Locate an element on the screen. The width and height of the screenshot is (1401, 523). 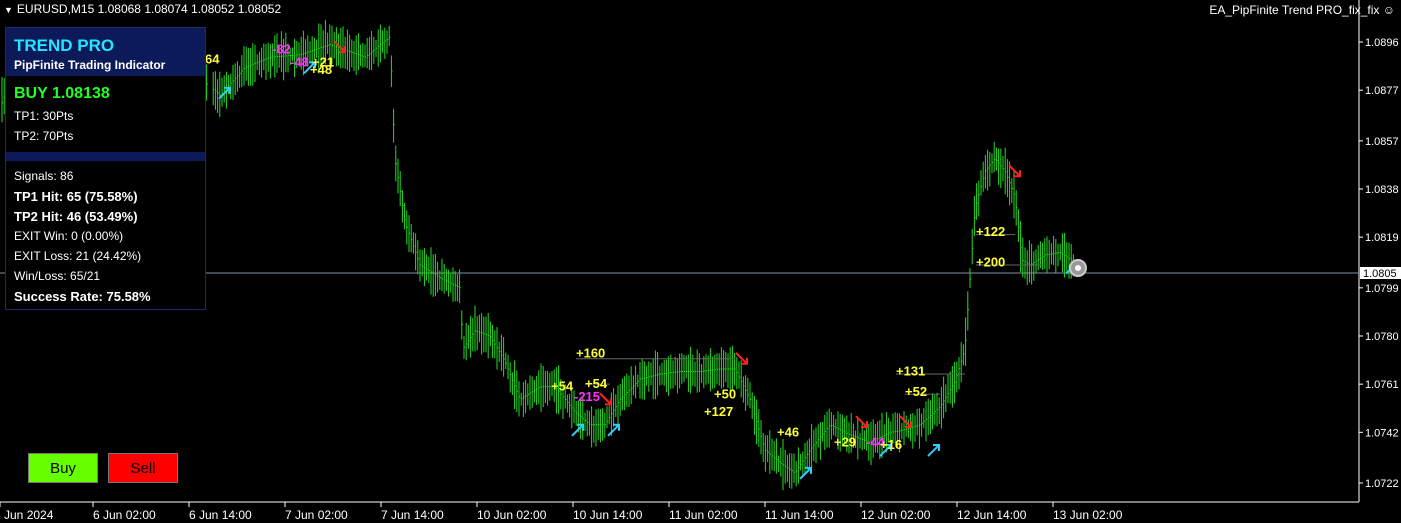
panel-separator is located at coordinates (105, 156).